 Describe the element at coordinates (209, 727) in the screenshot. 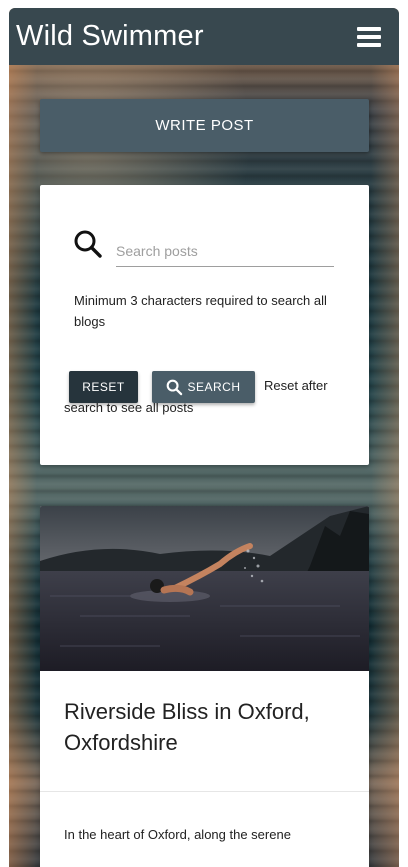

I see `post-title: Riverside Bliss in Oxford, Oxfordshire` at that location.